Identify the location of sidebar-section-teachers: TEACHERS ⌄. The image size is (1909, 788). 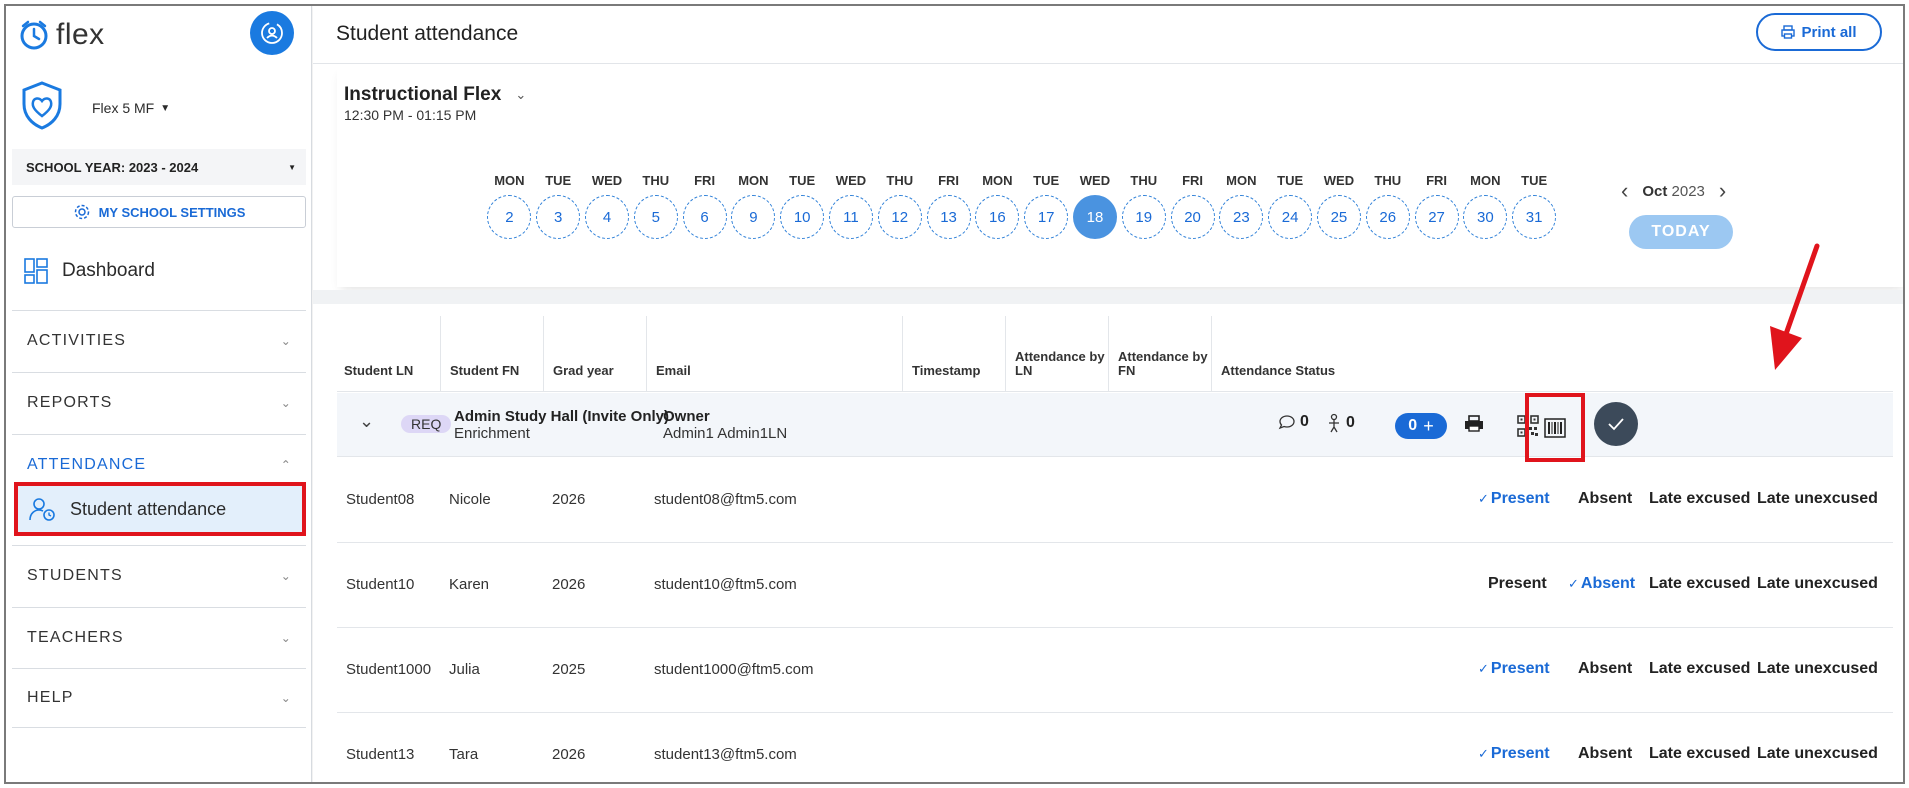
(159, 637).